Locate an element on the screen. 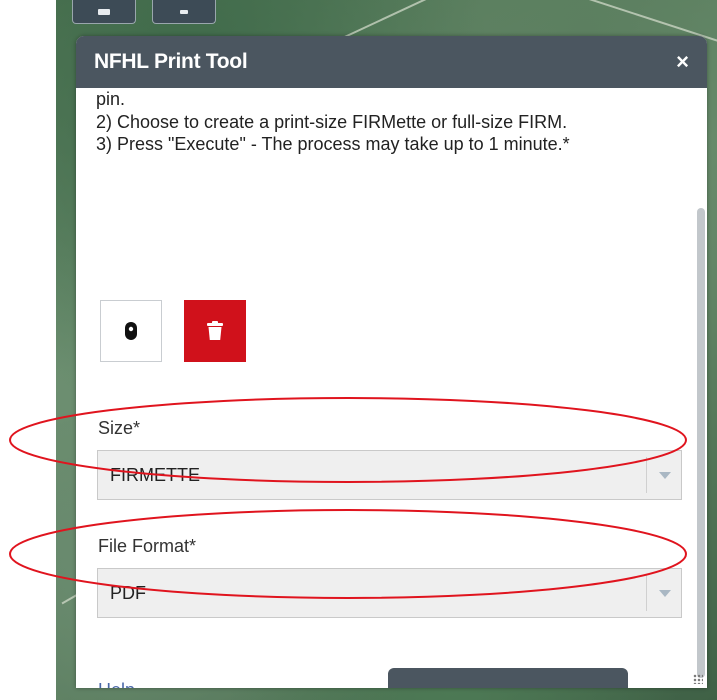  help-link: Help is located at coordinates (116, 684).